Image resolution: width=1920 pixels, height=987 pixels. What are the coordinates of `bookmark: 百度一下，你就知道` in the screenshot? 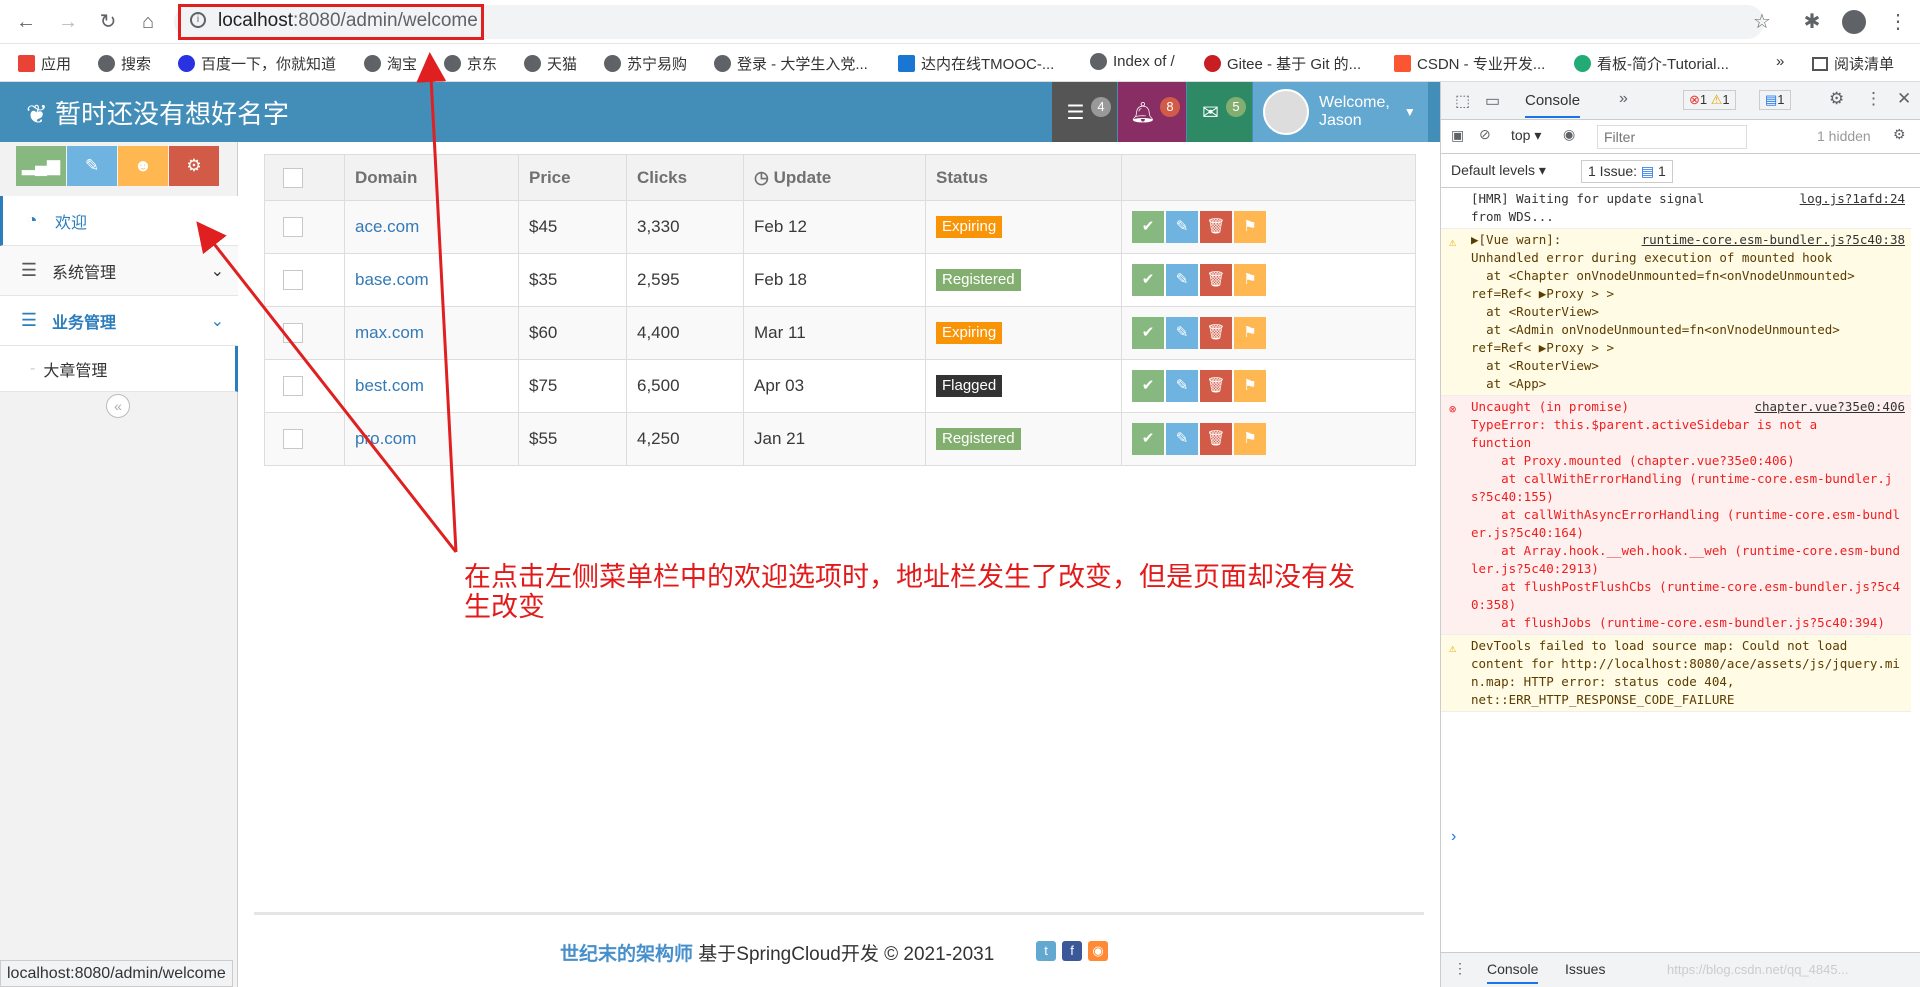 It's located at (257, 63).